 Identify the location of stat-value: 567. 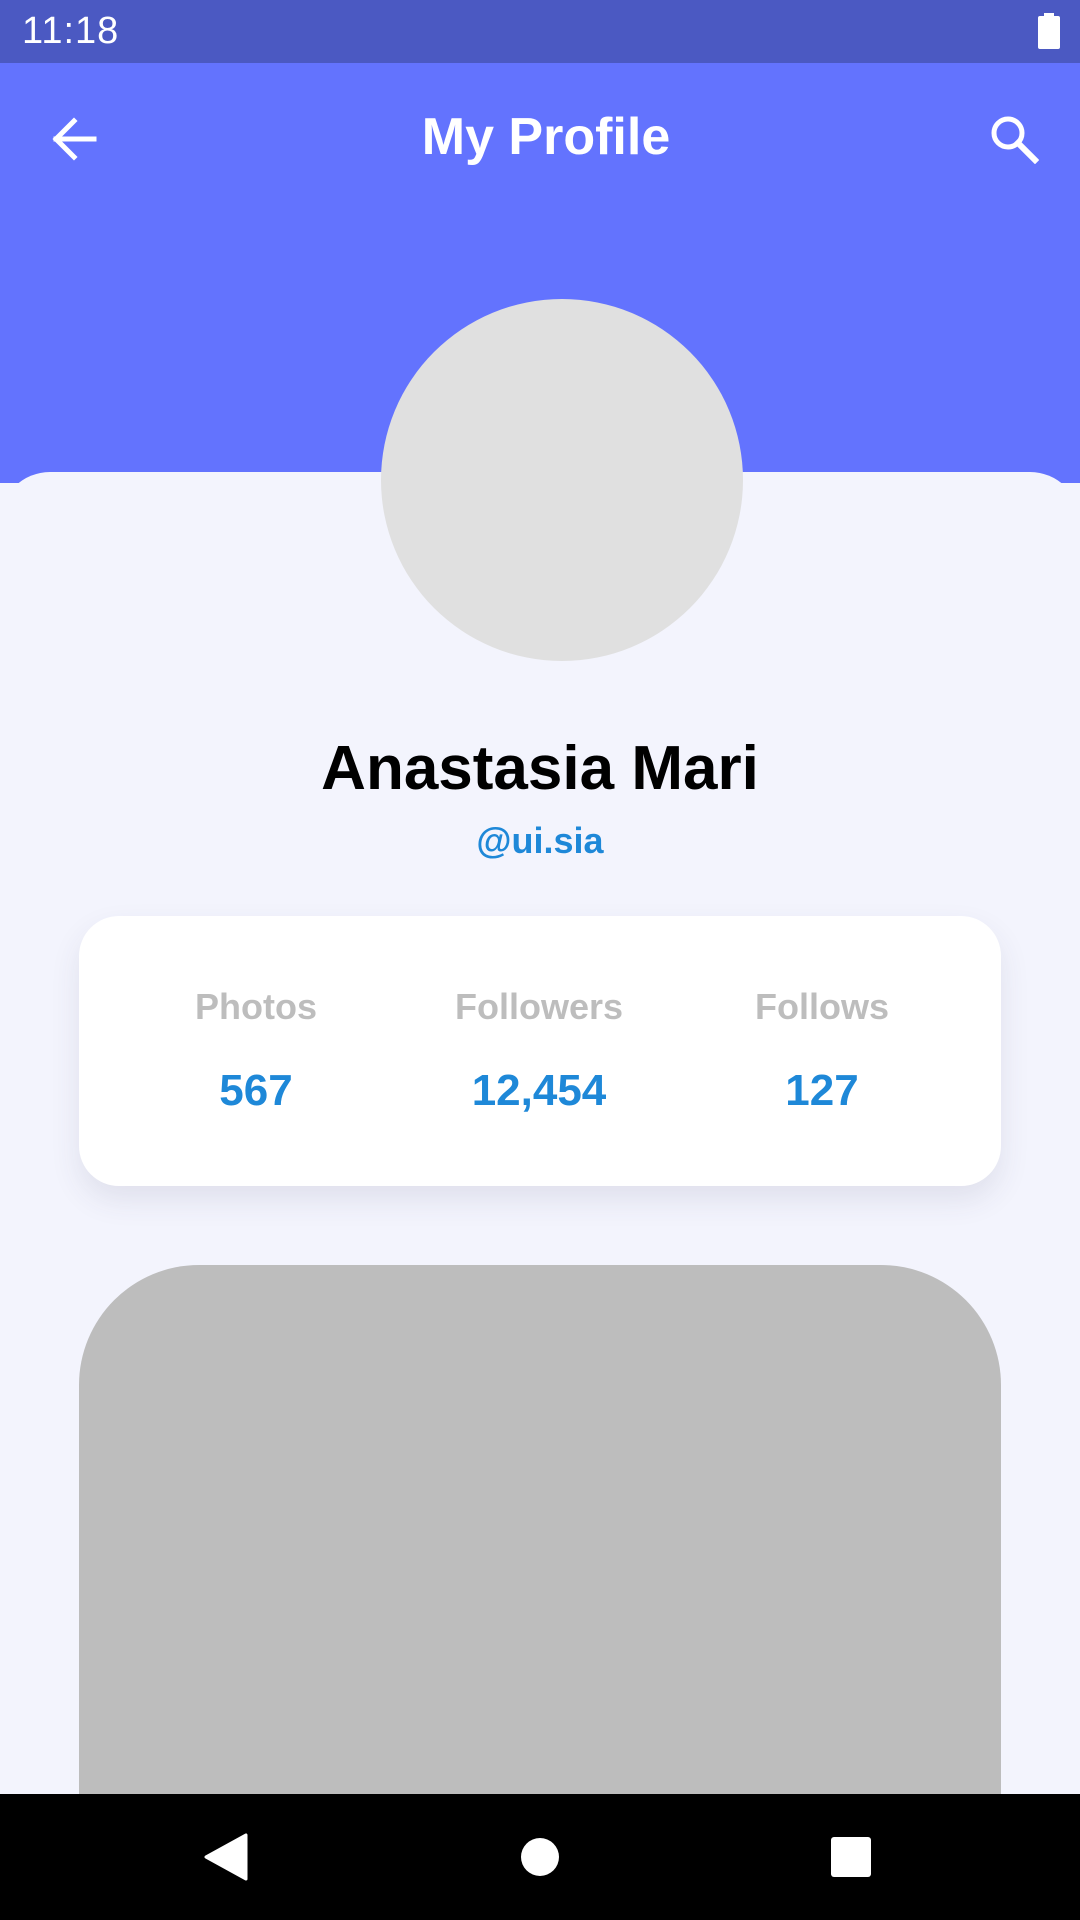
(256, 1090).